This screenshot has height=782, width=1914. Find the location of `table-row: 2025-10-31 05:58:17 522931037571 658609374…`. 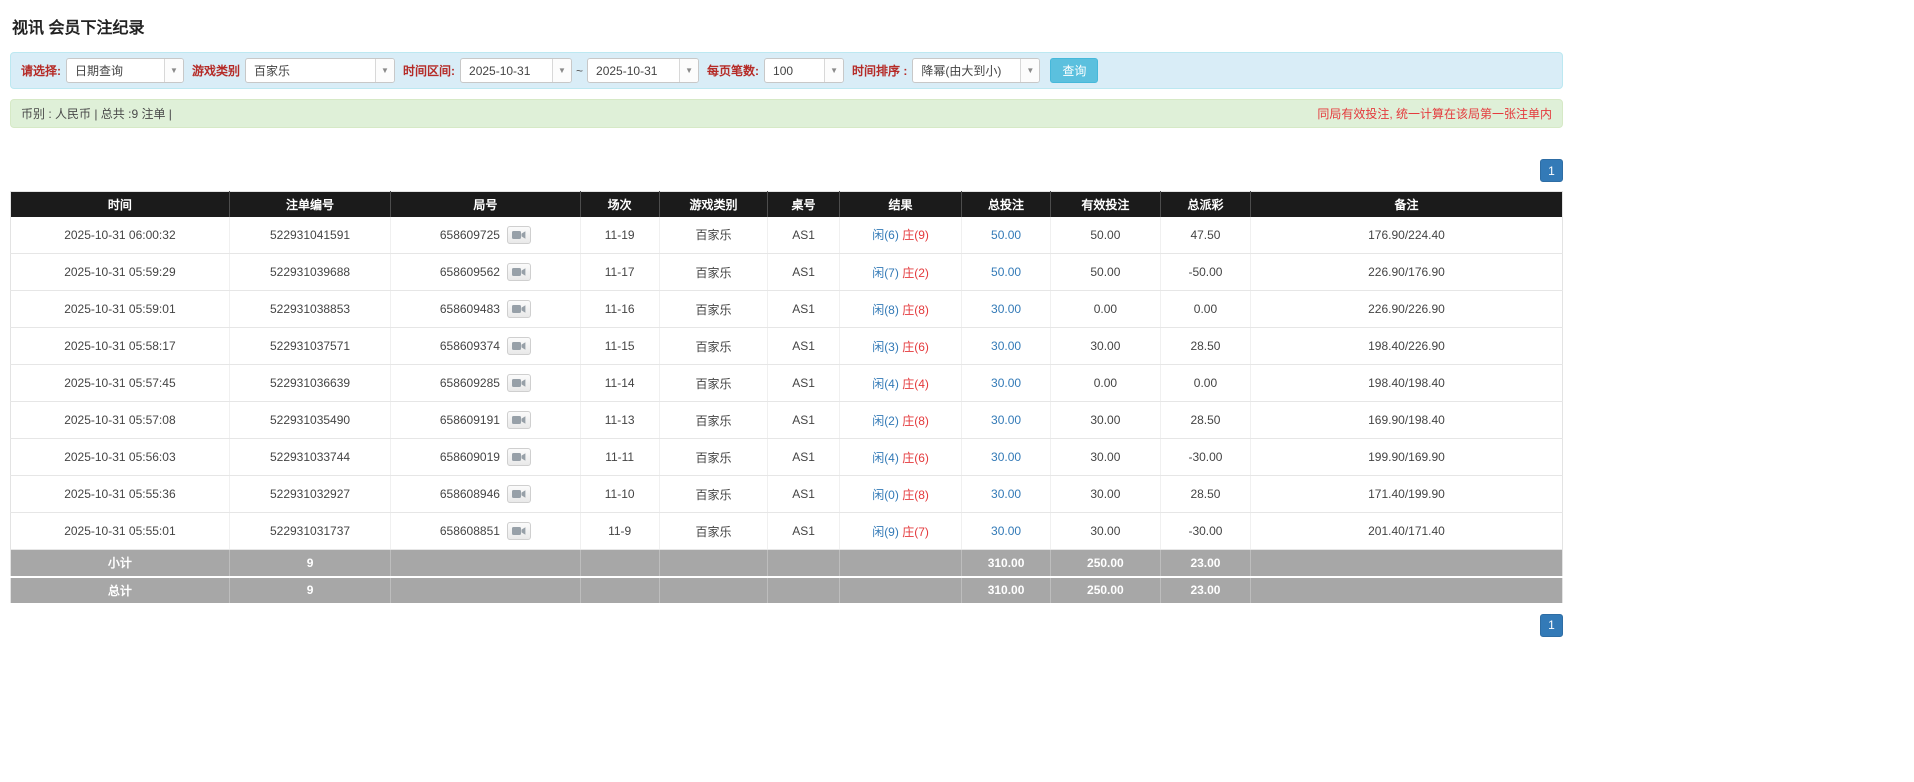

table-row: 2025-10-31 05:58:17 522931037571 658609374… is located at coordinates (786, 346).